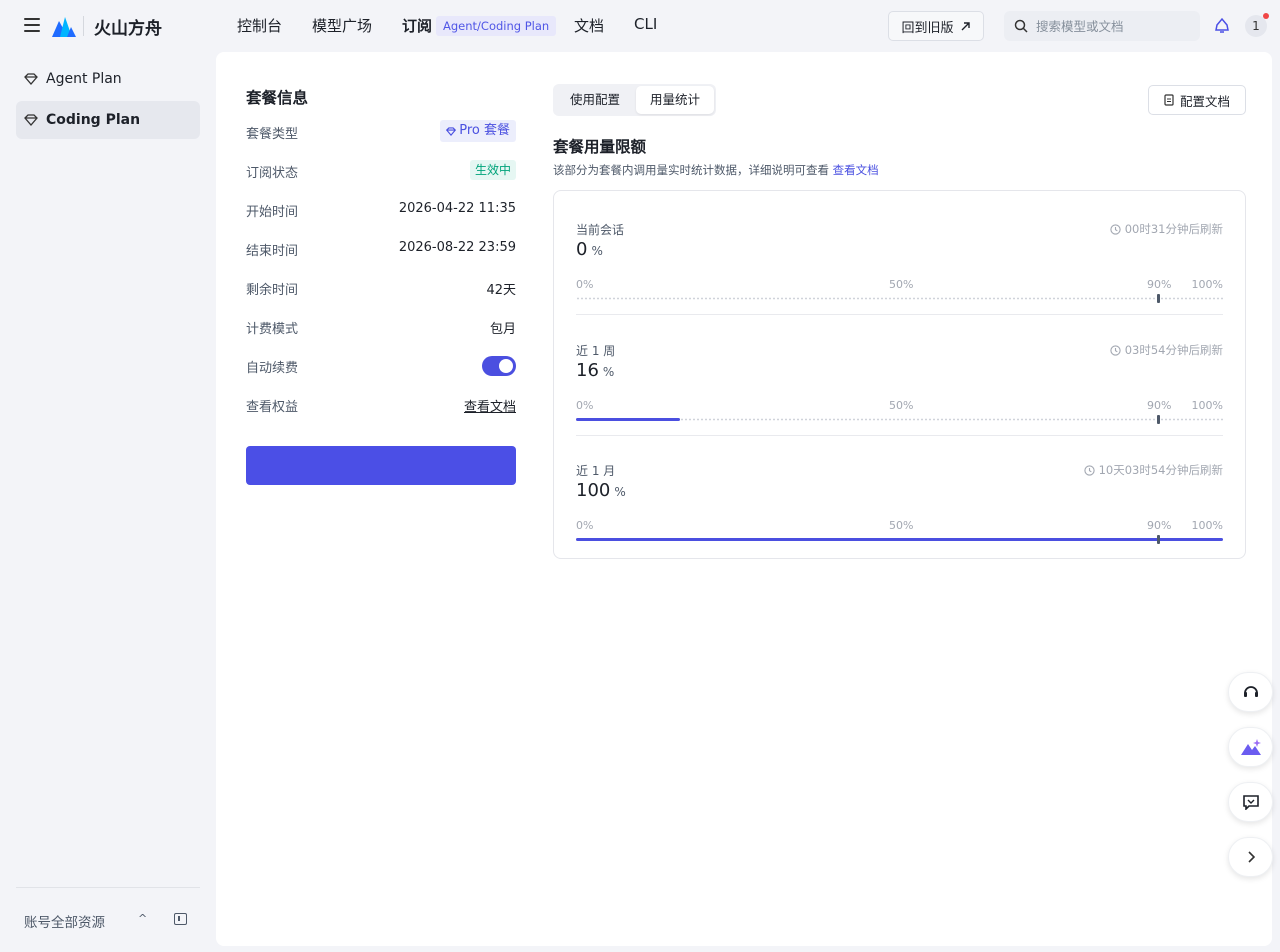  What do you see at coordinates (381, 465) in the screenshot?
I see `plan-action-button` at bounding box center [381, 465].